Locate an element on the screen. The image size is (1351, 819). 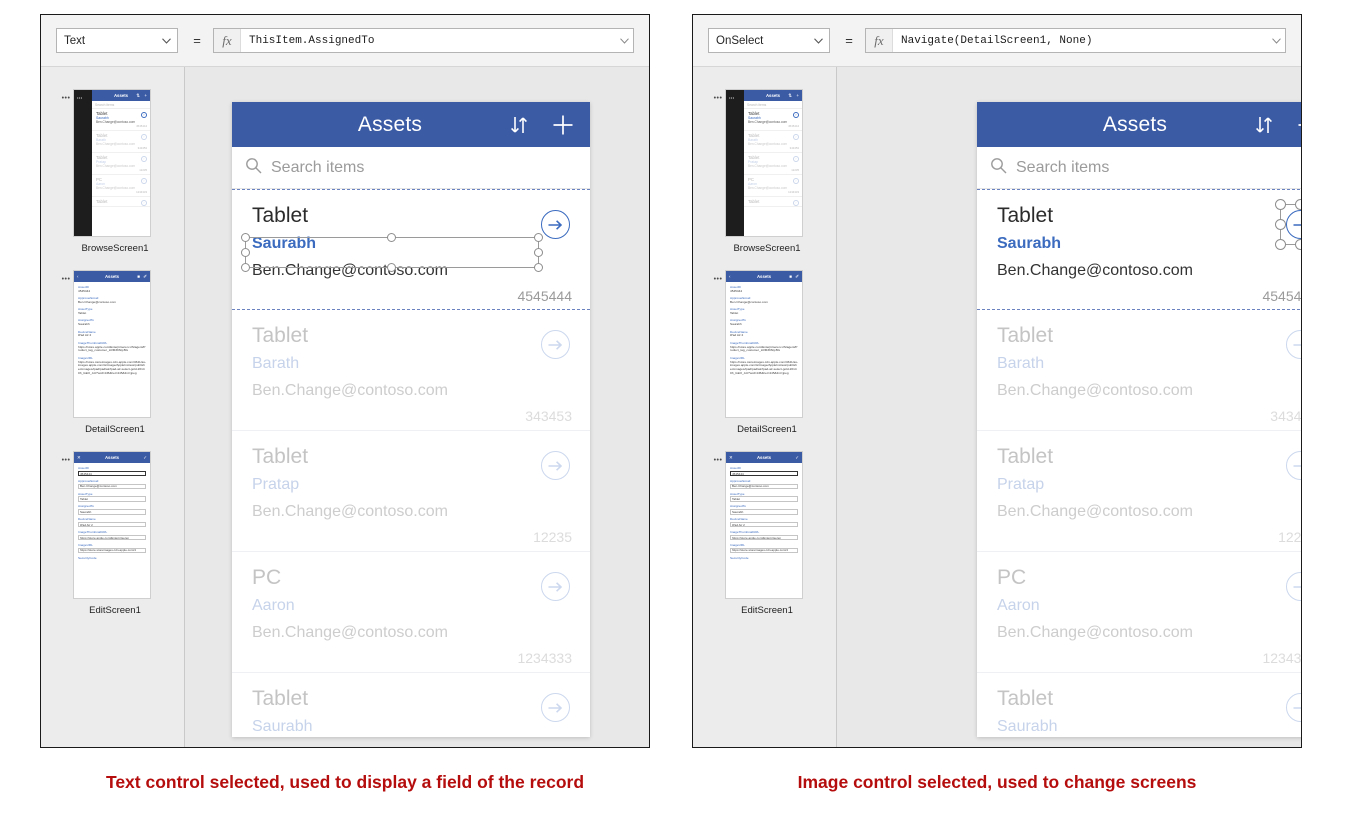
resize-handle-sw is located at coordinates (245, 267).